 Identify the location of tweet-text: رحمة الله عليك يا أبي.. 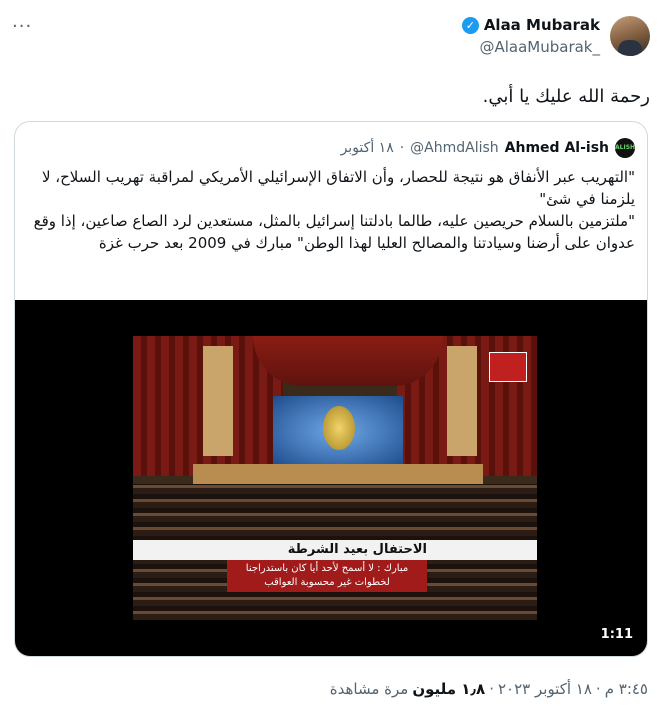
(566, 96).